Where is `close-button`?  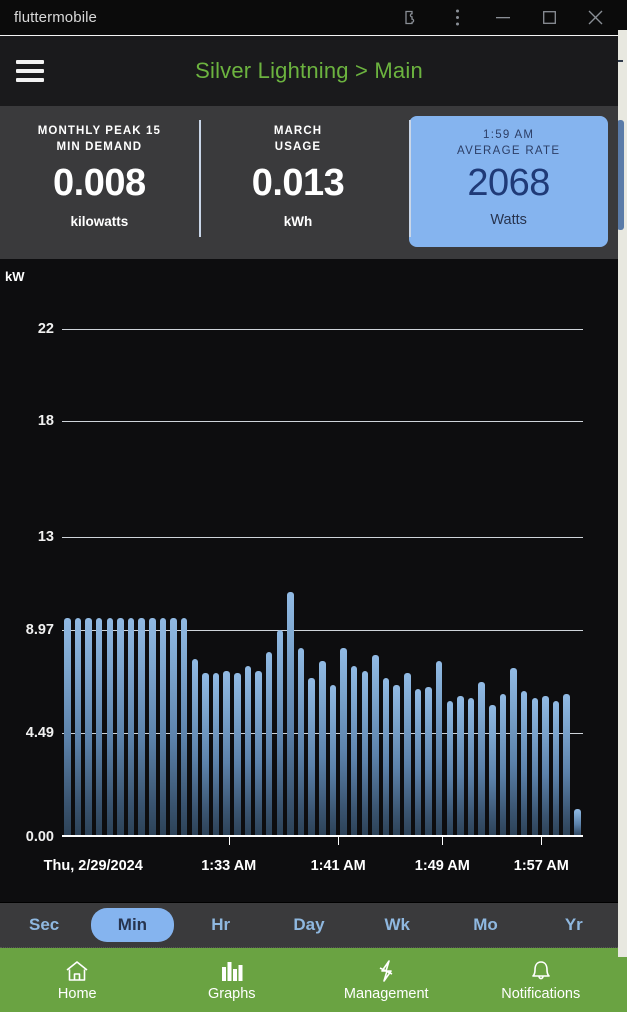 close-button is located at coordinates (595, 17).